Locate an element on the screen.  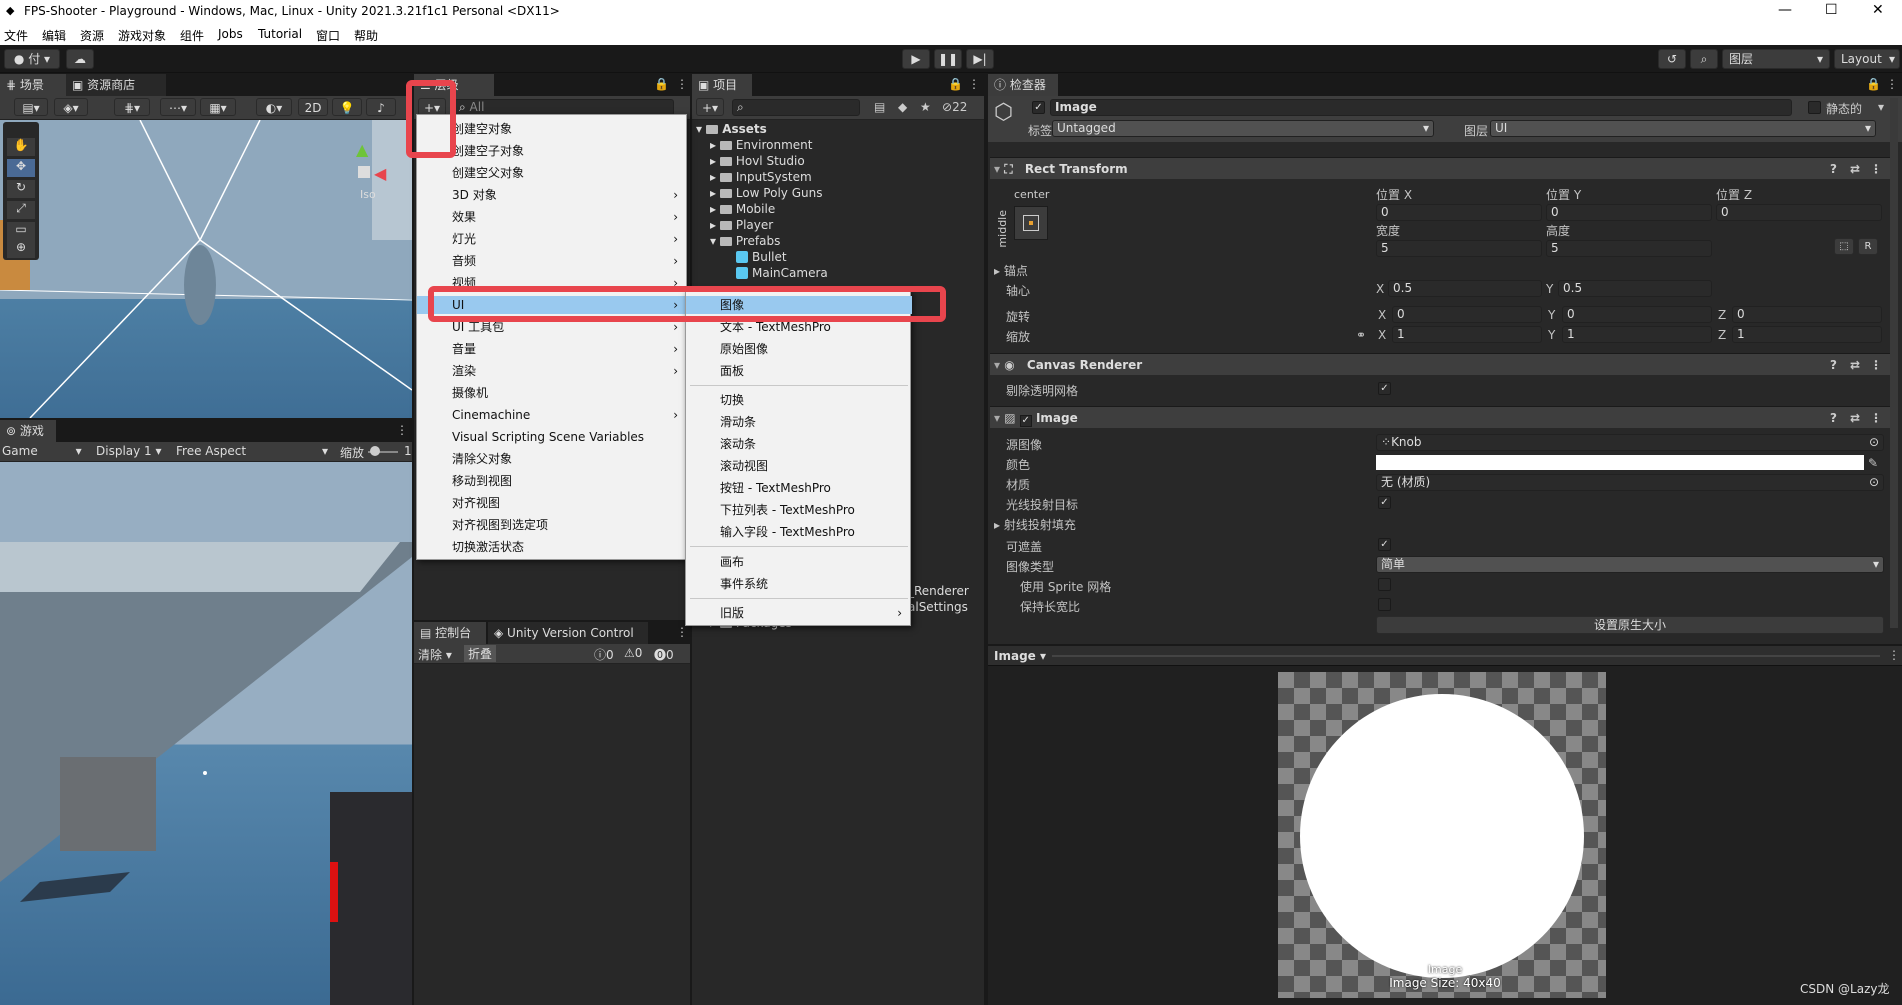
menu-help: 帮助 is located at coordinates (366, 35).